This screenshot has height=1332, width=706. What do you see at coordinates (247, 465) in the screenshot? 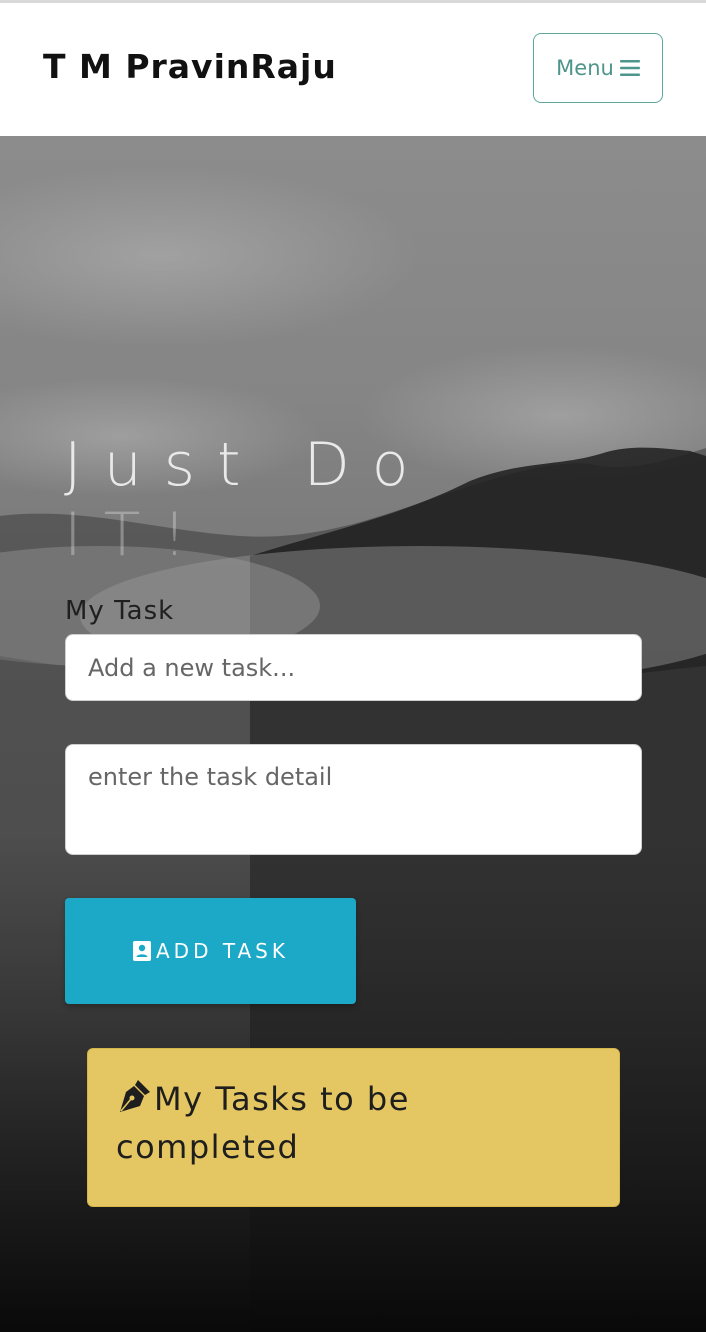
I see `headline-line-1: Just Do` at bounding box center [247, 465].